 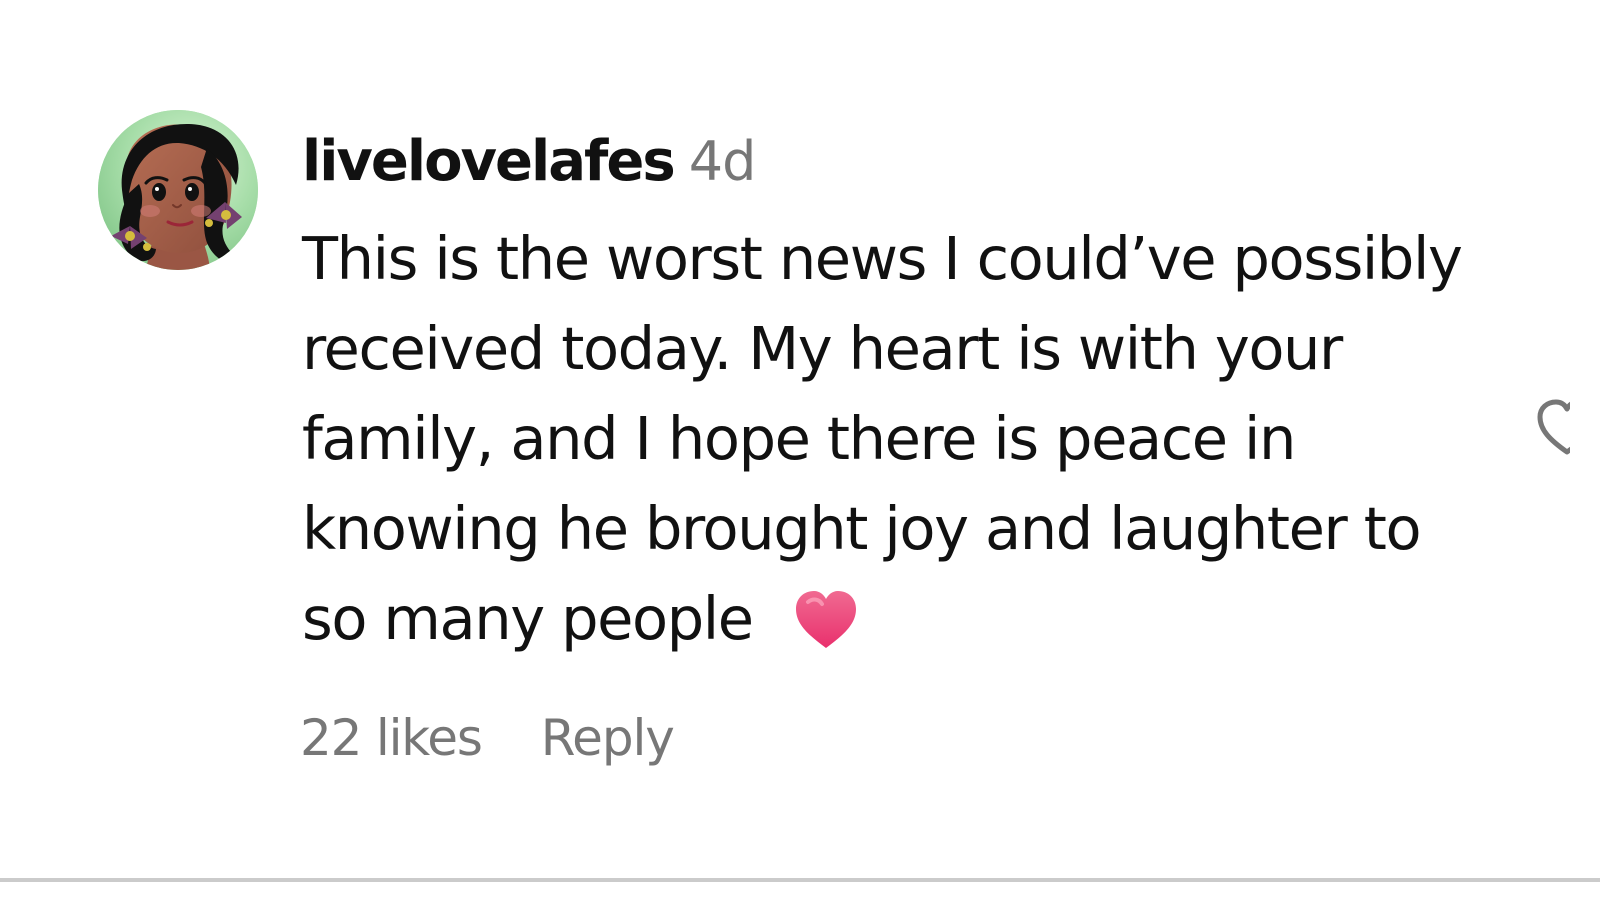 I want to click on avatar, so click(x=178, y=190).